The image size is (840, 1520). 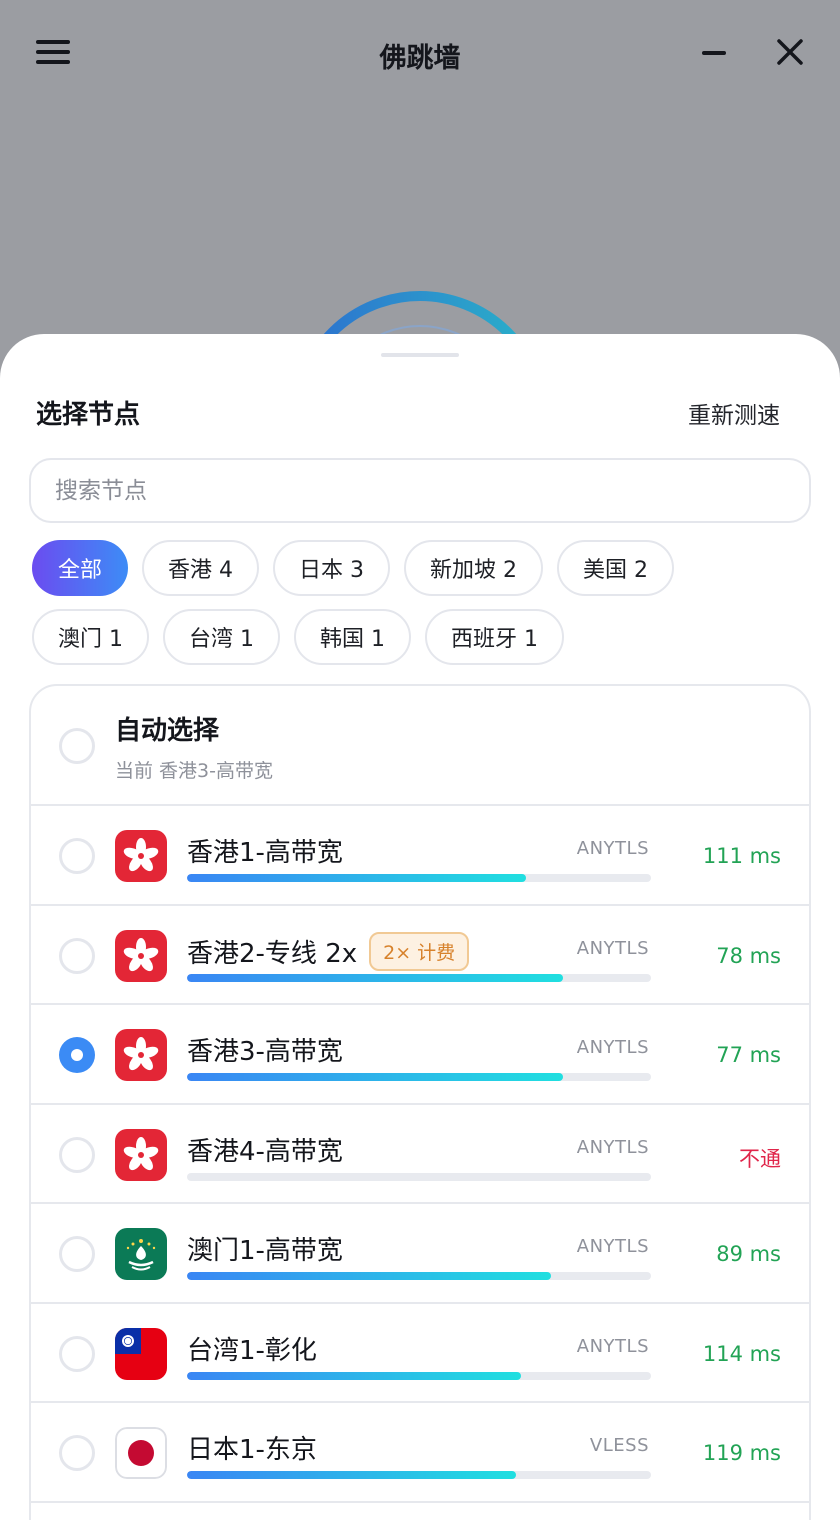 What do you see at coordinates (474, 568) in the screenshot?
I see `filter-chip-singapore: 新加坡 2` at bounding box center [474, 568].